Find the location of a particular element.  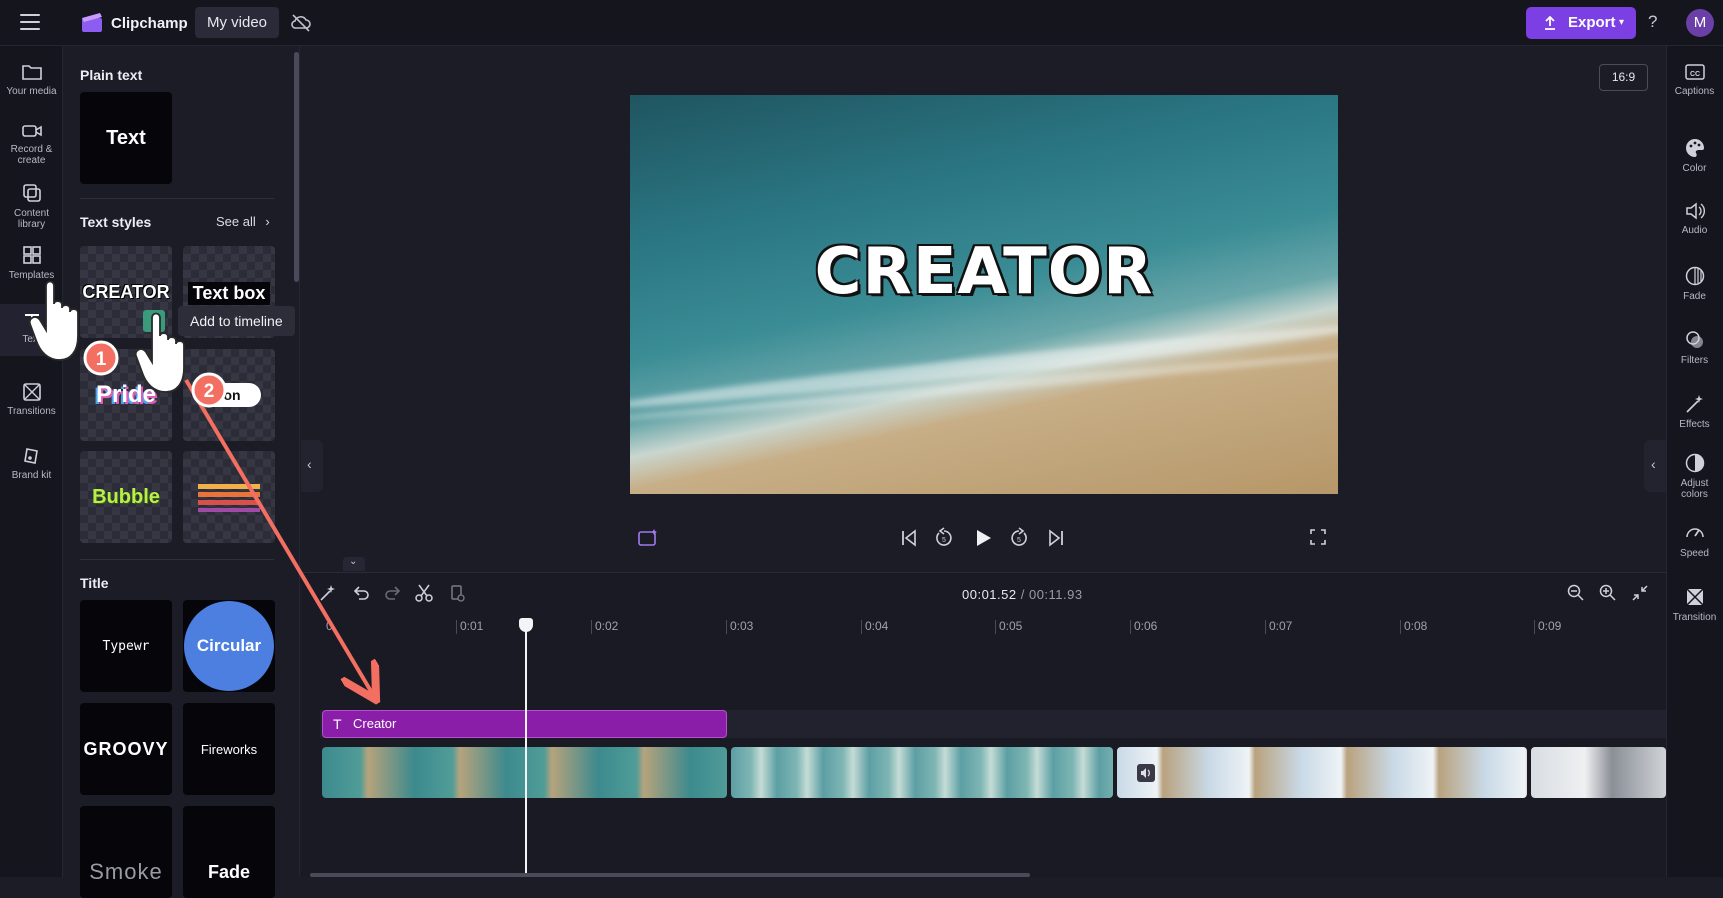

transition-icon is located at coordinates (1694, 597).